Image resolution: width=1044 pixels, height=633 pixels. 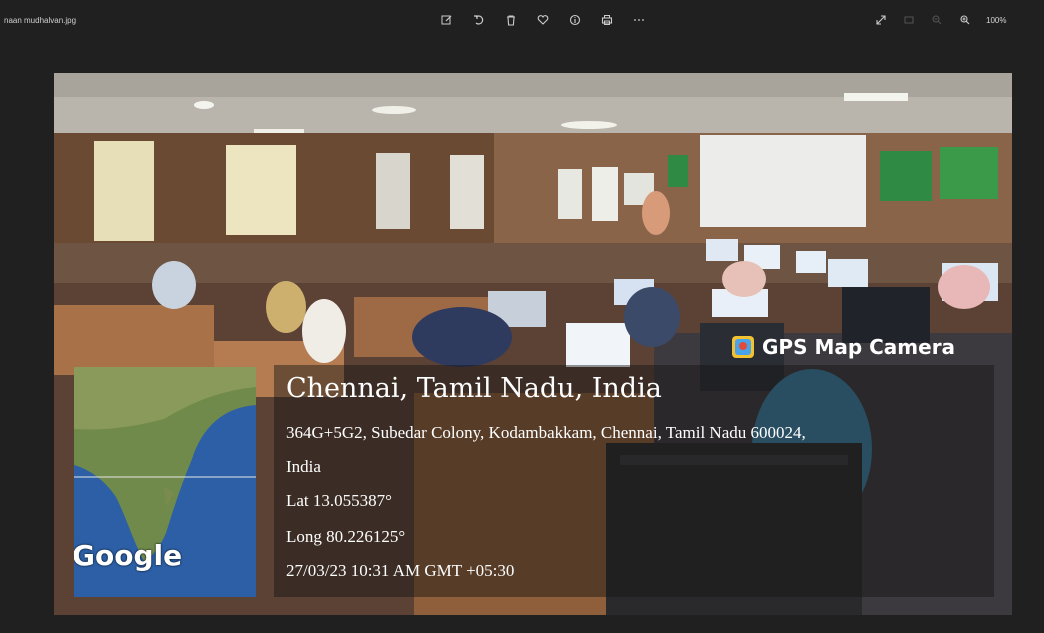 What do you see at coordinates (128, 555) in the screenshot?
I see `google-logo: Google` at bounding box center [128, 555].